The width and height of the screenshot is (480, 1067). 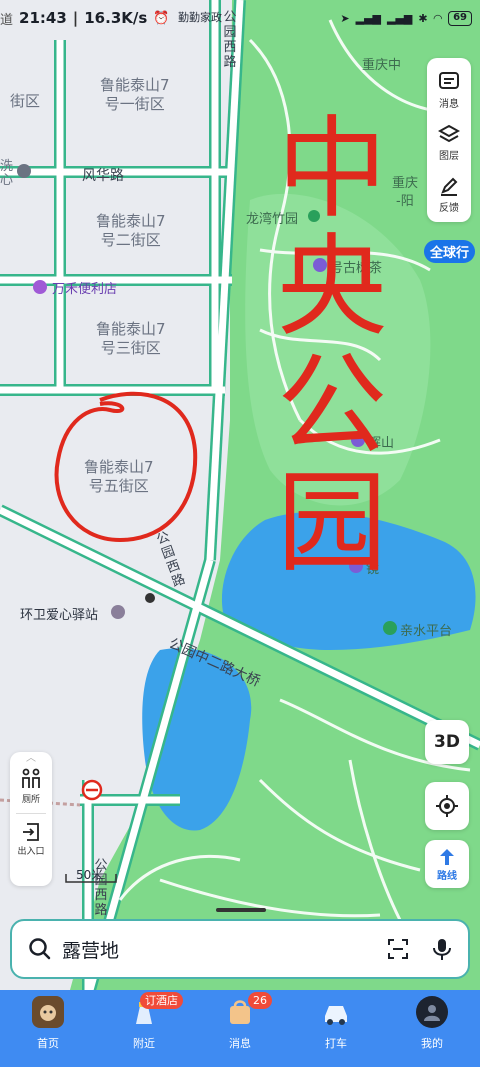 I want to click on facility-entrance: 出入口, so click(x=31, y=839).